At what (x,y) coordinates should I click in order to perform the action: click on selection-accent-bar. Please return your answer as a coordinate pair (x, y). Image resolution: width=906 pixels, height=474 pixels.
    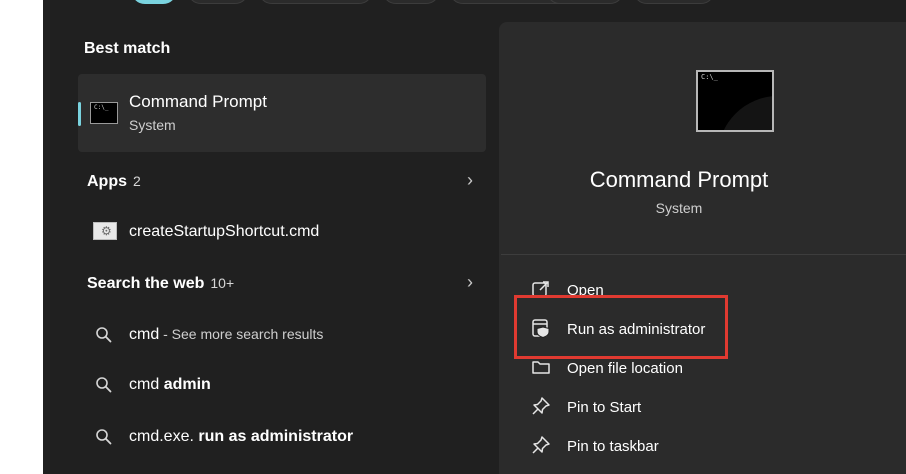
    Looking at the image, I should click on (79, 114).